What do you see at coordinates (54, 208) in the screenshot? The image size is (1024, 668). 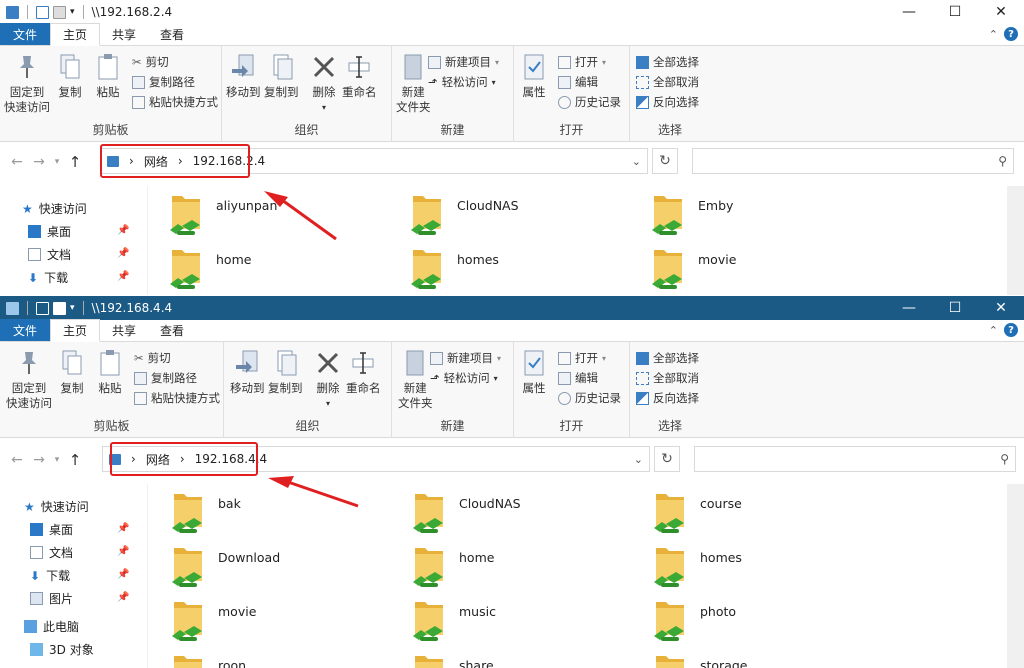 I see `sidebar-item-quick-access: ★ 快速访问` at bounding box center [54, 208].